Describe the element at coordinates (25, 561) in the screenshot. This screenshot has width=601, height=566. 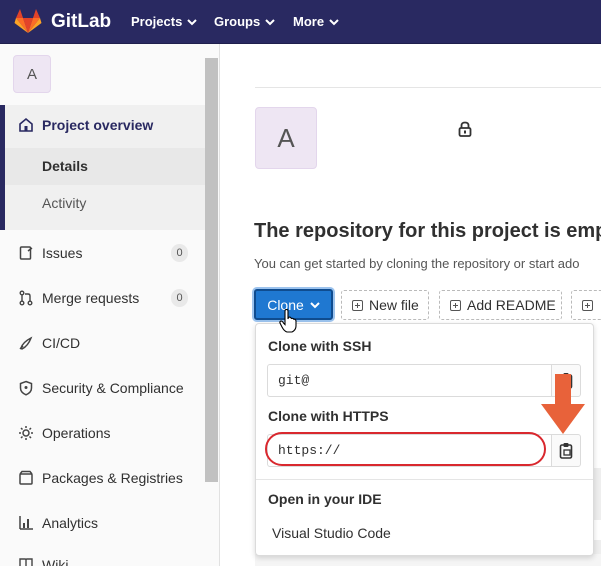
I see `book-icon` at that location.